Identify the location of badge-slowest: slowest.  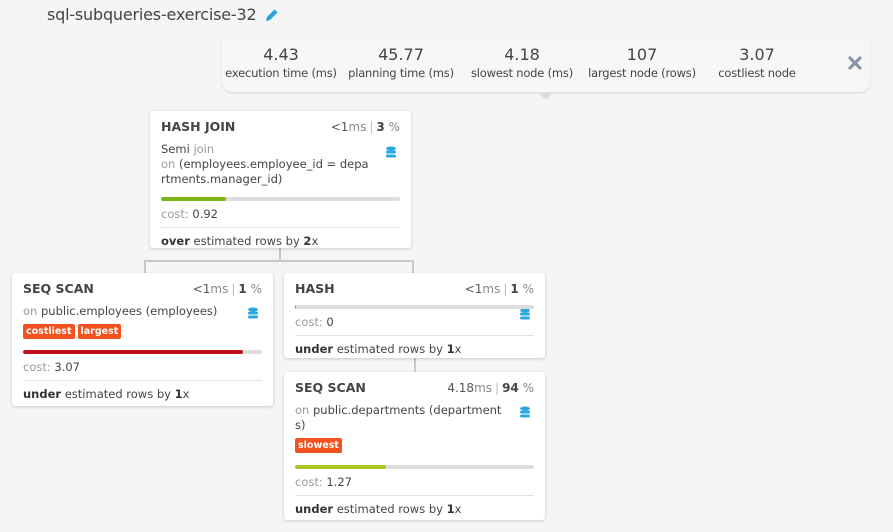
(318, 445).